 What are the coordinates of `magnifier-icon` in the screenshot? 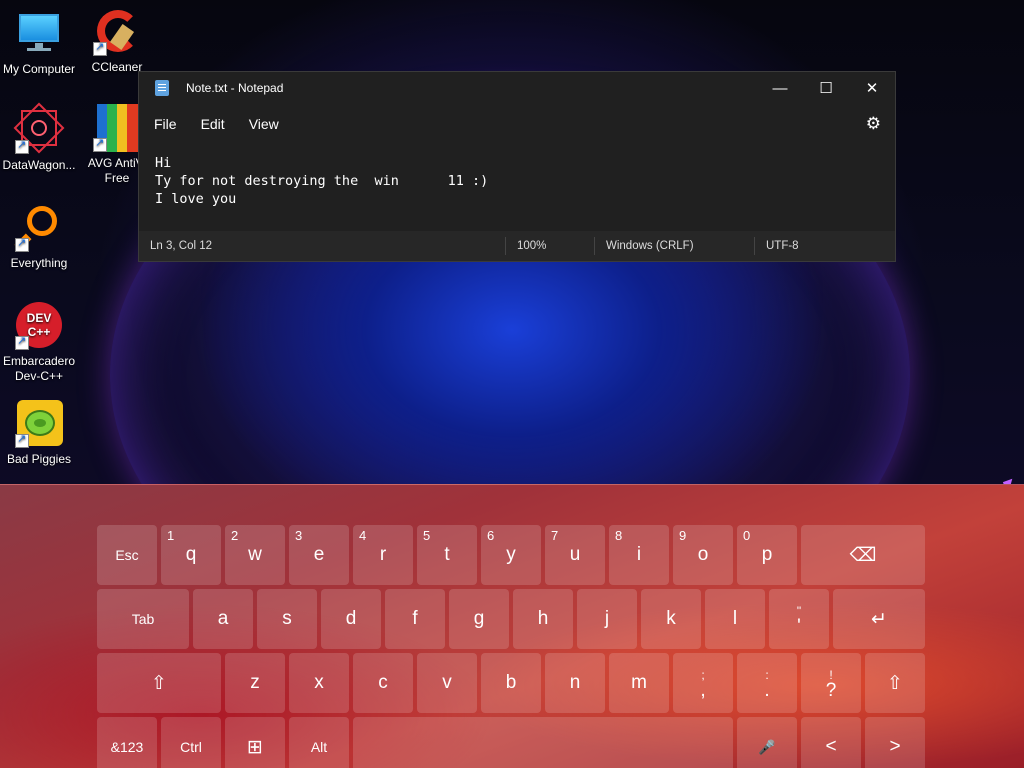 It's located at (38, 228).